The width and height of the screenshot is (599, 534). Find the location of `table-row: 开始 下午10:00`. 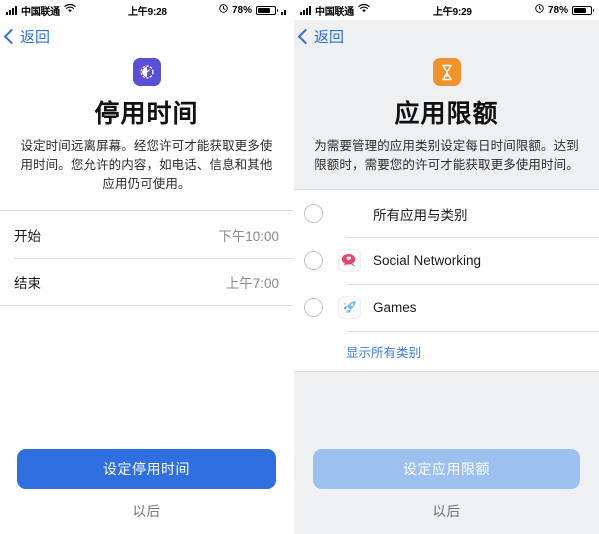

table-row: 开始 下午10:00 is located at coordinates (146, 234).